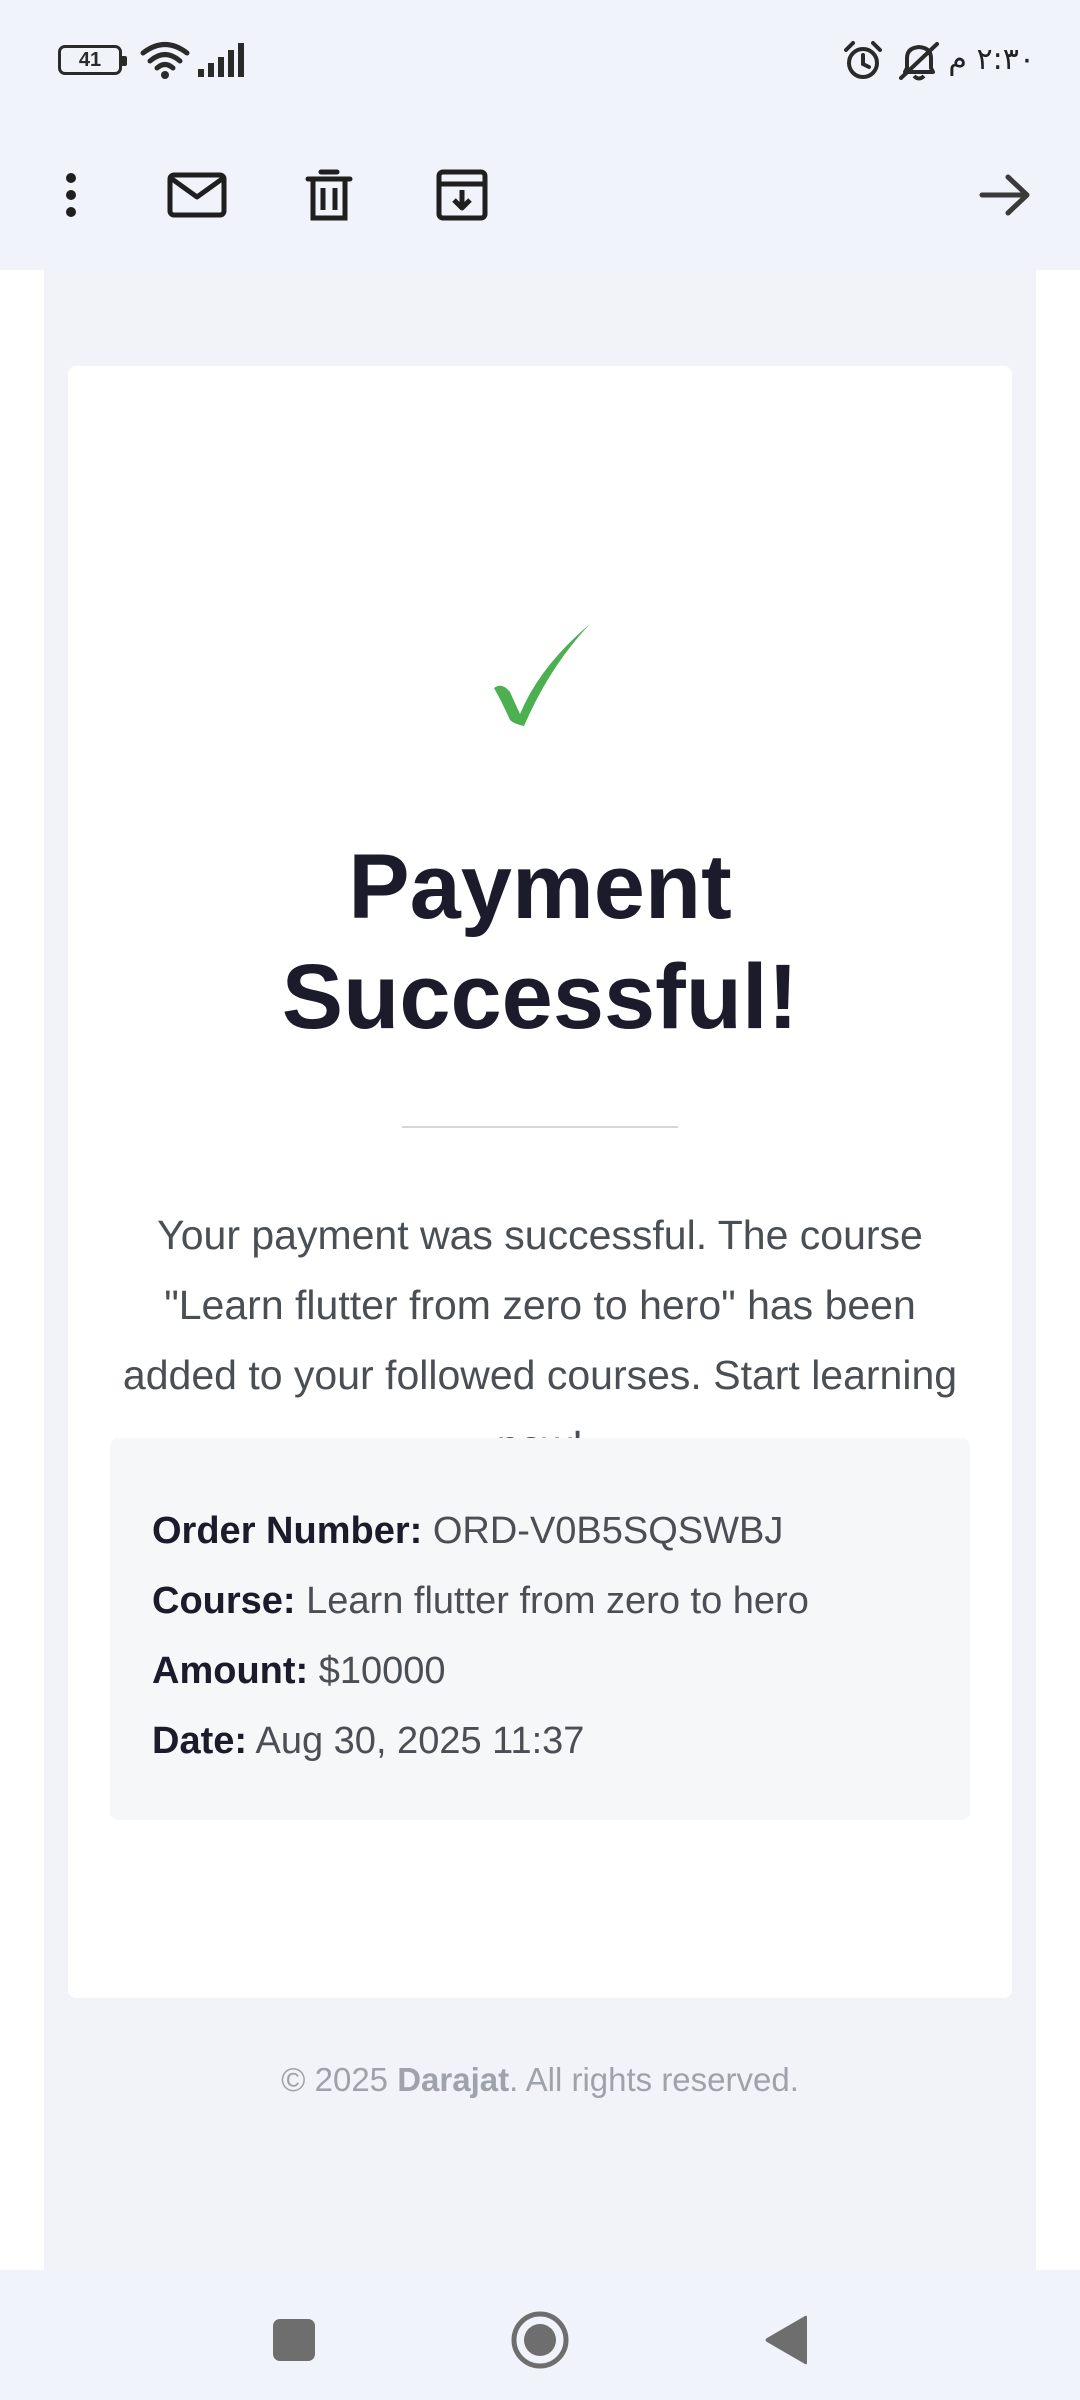 This screenshot has width=1080, height=2400. What do you see at coordinates (540, 942) in the screenshot?
I see `page-title: Payment Successful!` at bounding box center [540, 942].